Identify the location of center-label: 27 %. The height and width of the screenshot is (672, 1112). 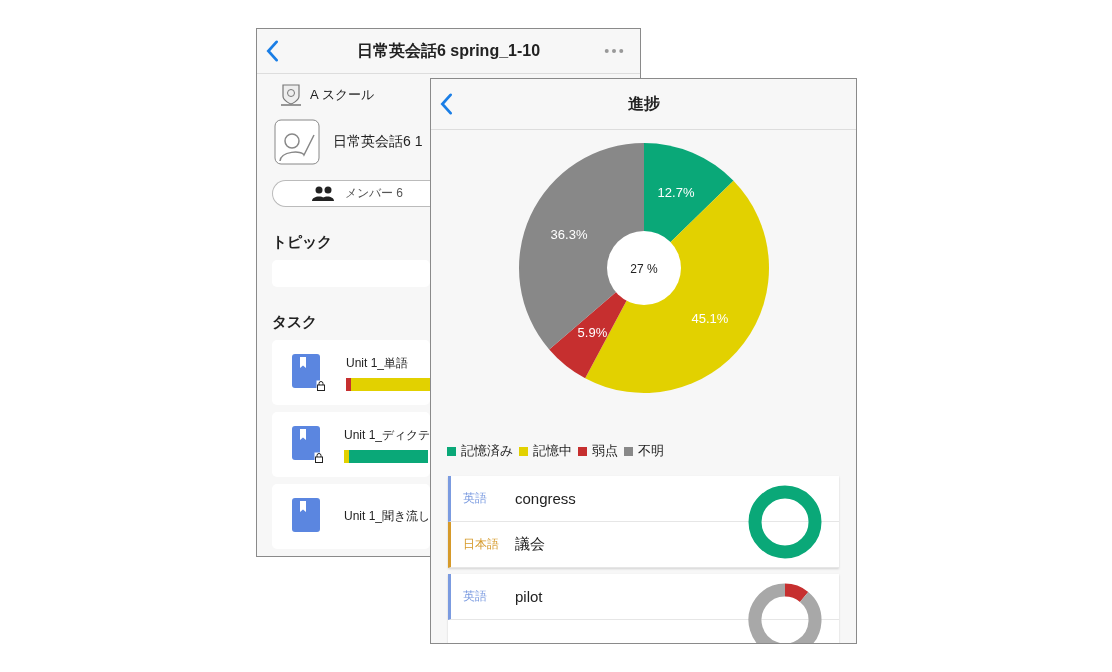
(643, 269).